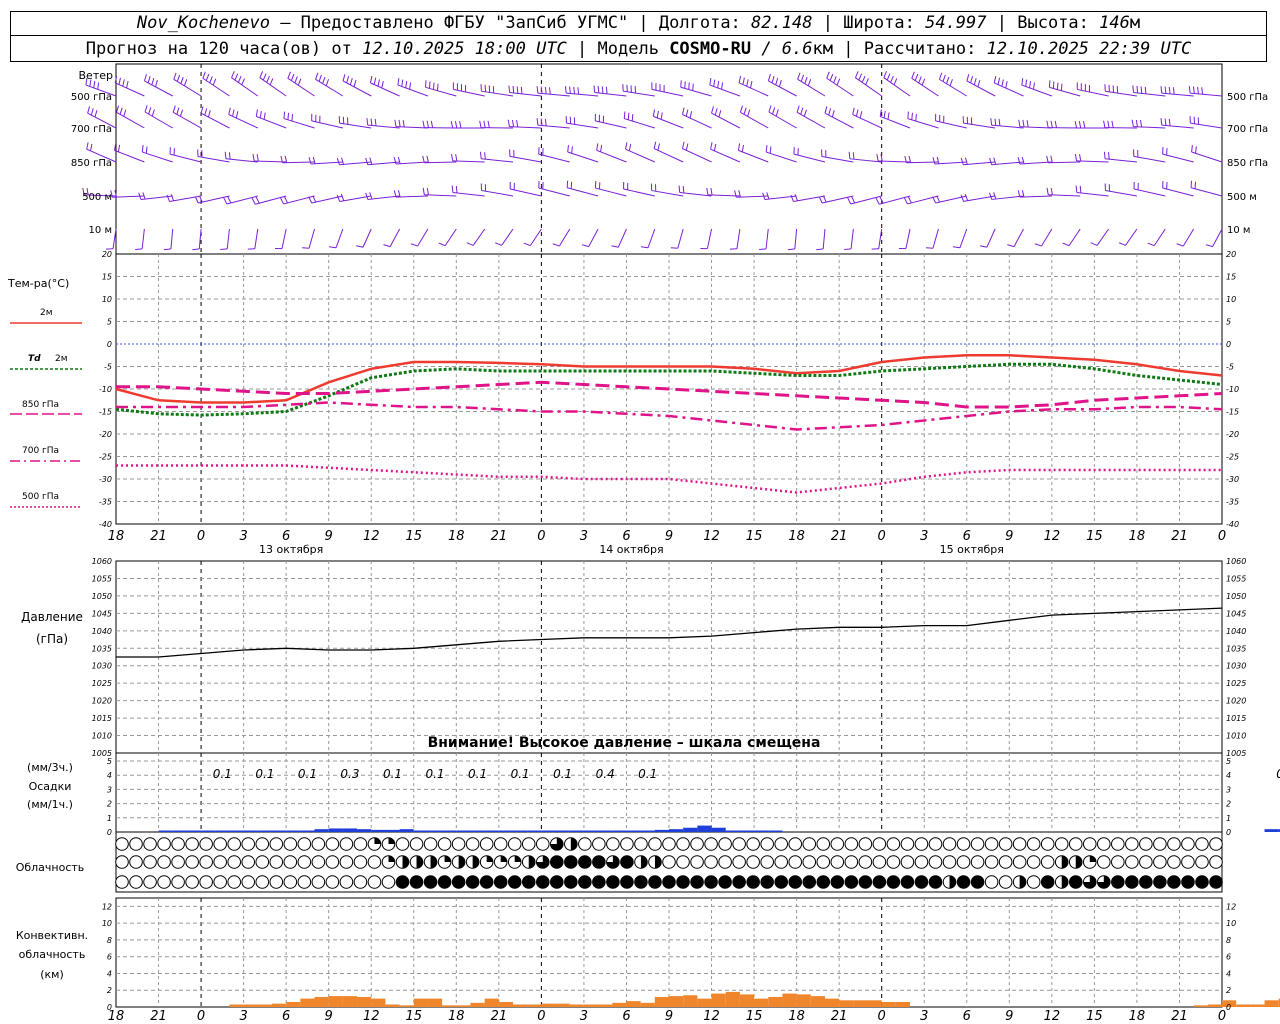  Describe the element at coordinates (109, 832) in the screenshot. I see `precip-tick-left: 0` at that location.